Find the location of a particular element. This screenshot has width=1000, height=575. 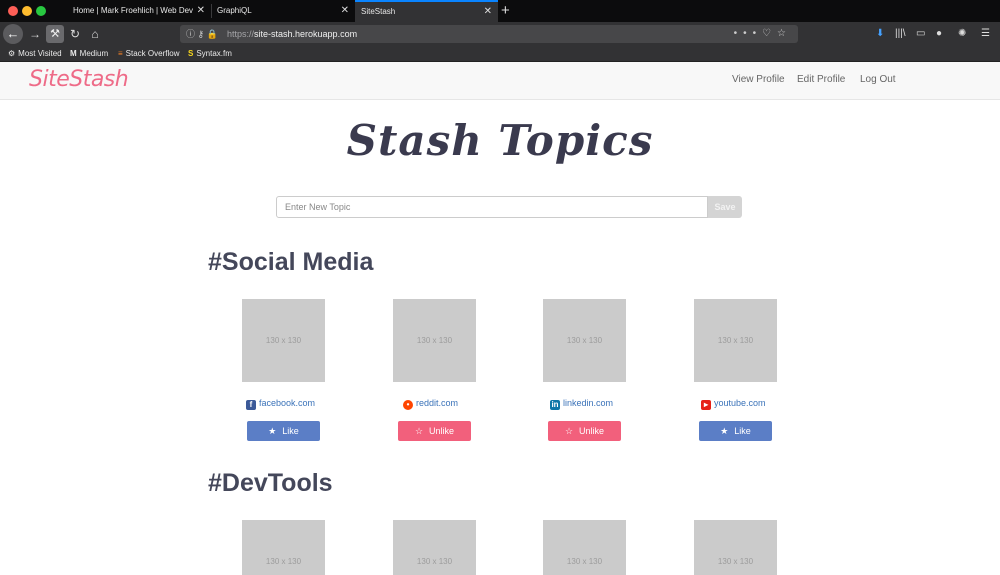

reload-icon: ↻ is located at coordinates (75, 34).